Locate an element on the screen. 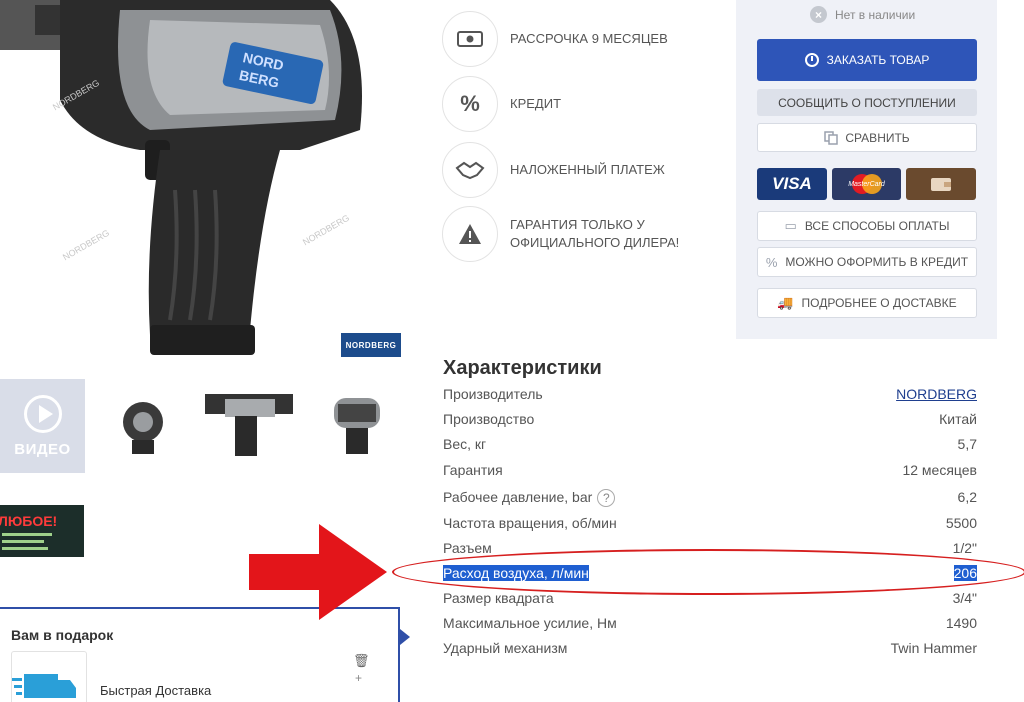 This screenshot has height=702, width=1024. feature-text: КРЕДИТ is located at coordinates (536, 103).